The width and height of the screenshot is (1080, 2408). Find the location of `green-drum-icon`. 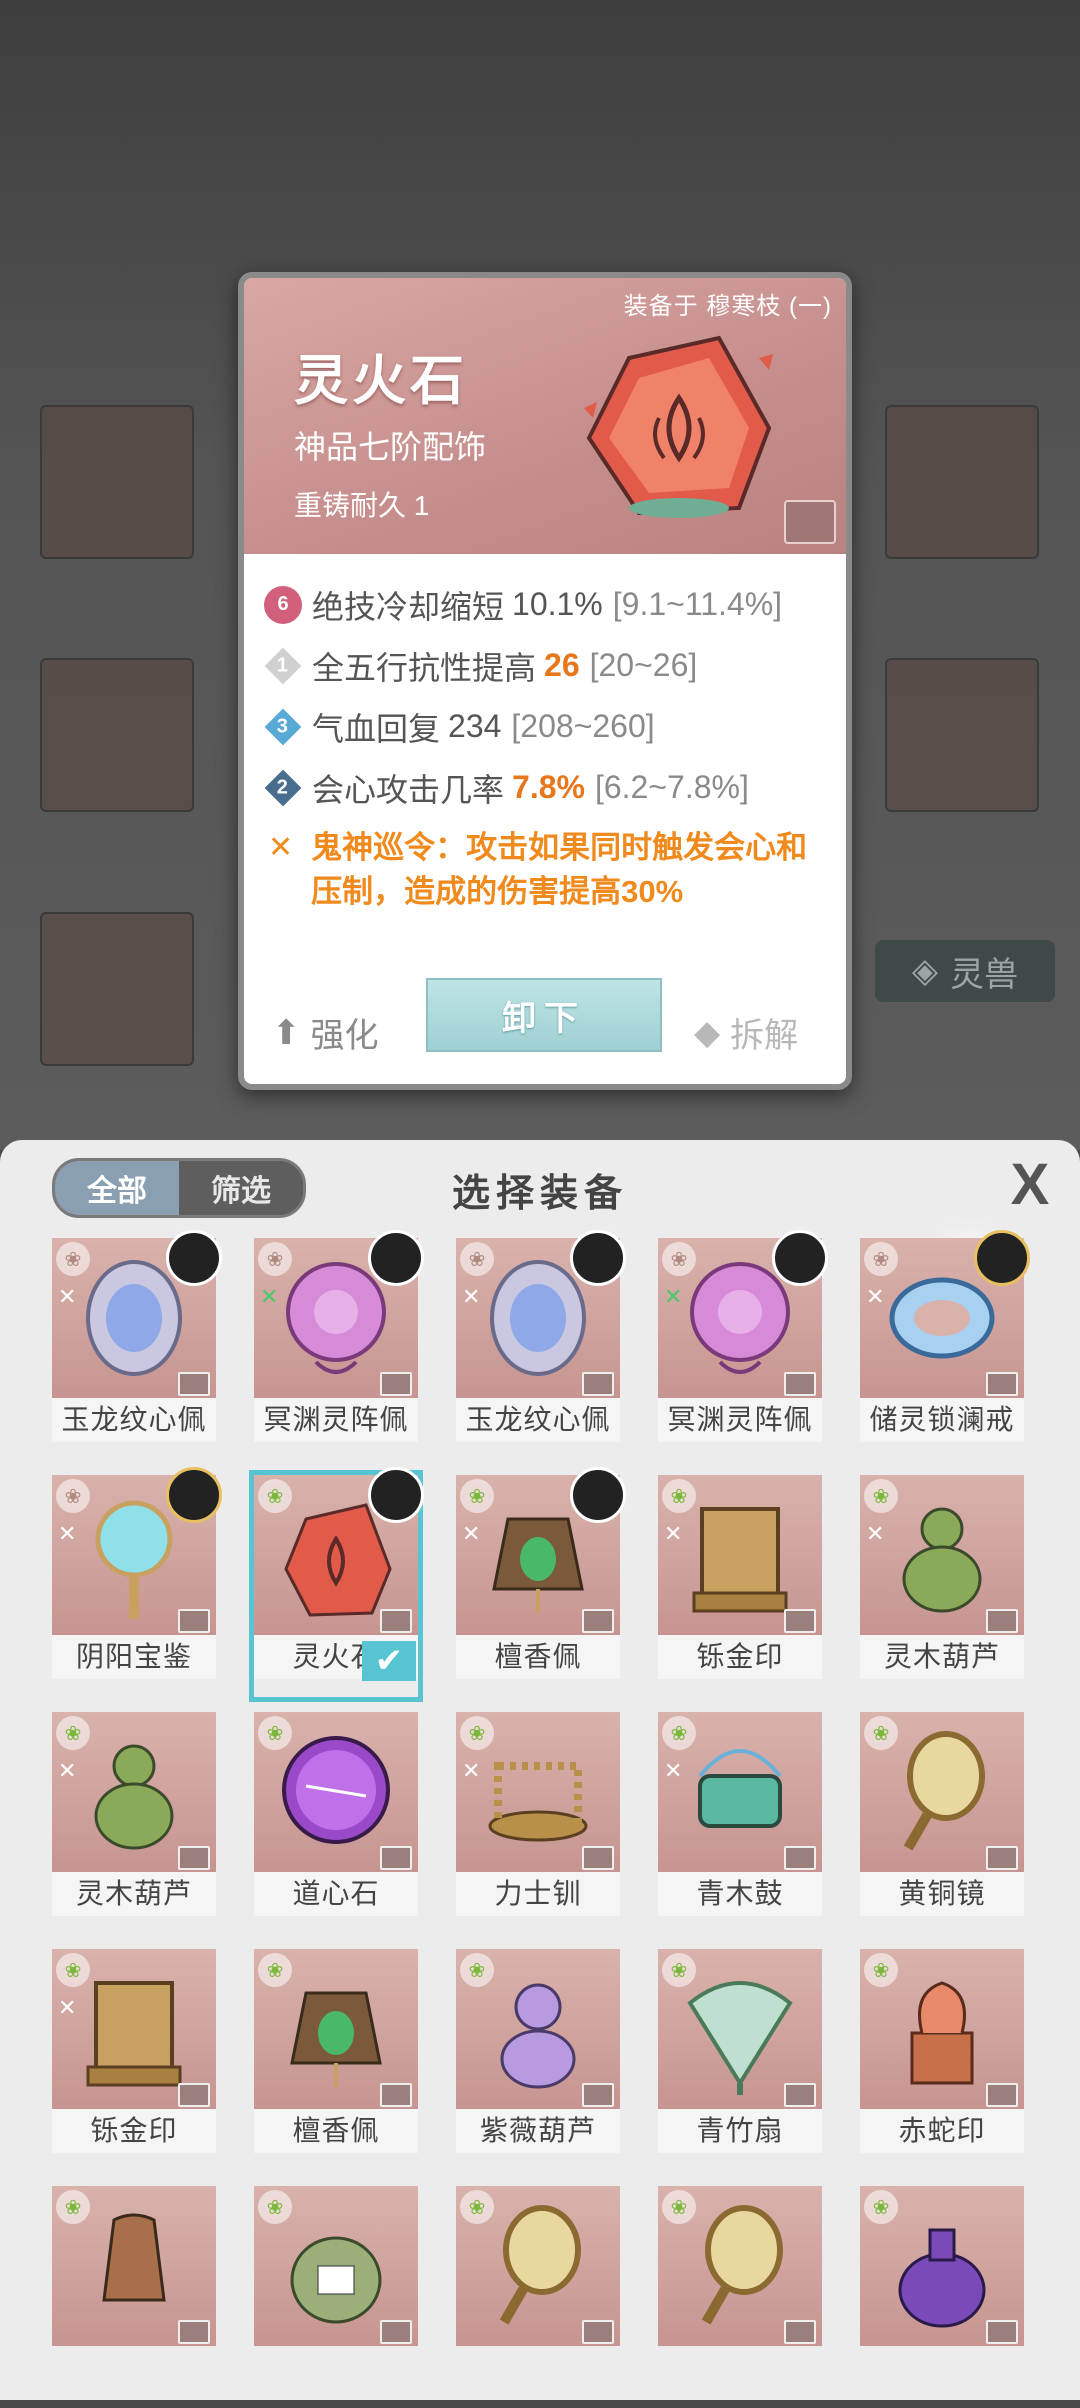

green-drum-icon is located at coordinates (740, 1788).